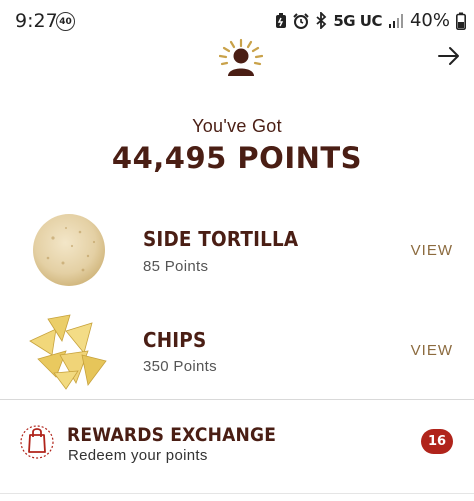 The image size is (474, 501). Describe the element at coordinates (175, 340) in the screenshot. I see `reward-name: CHIPS` at that location.